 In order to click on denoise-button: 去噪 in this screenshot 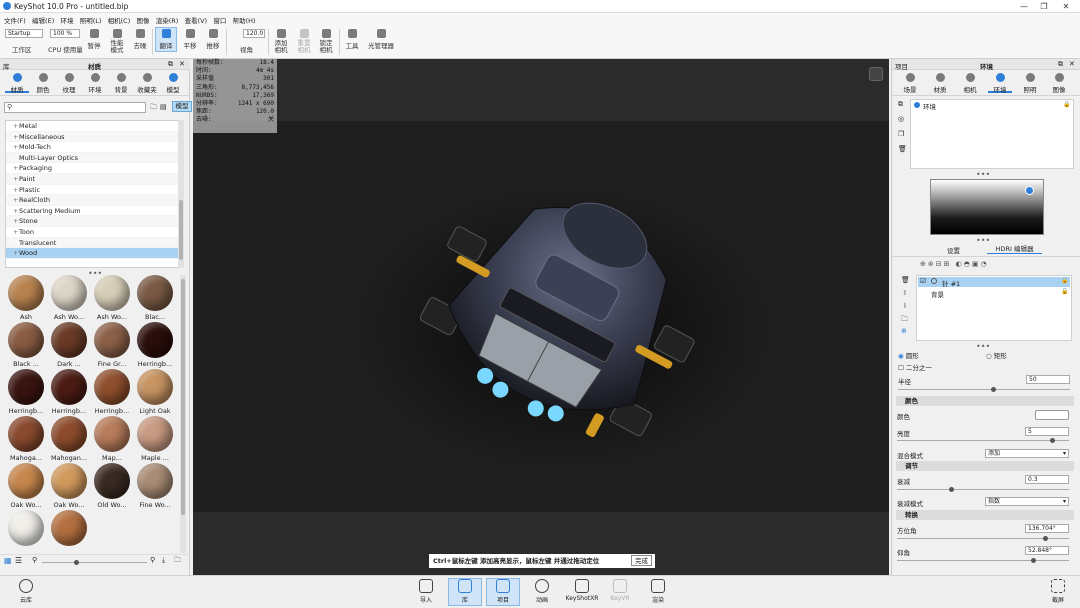, I will do `click(140, 39)`.